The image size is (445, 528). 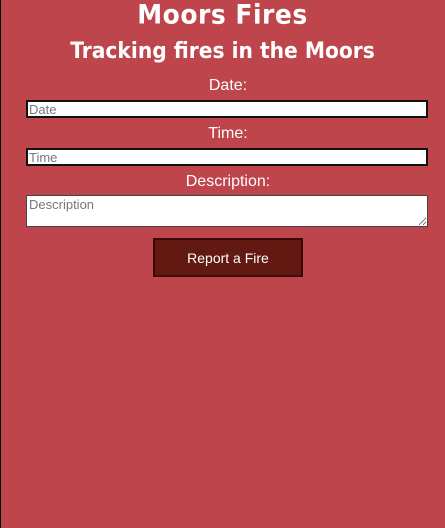 What do you see at coordinates (228, 133) in the screenshot?
I see `time-label: Time:` at bounding box center [228, 133].